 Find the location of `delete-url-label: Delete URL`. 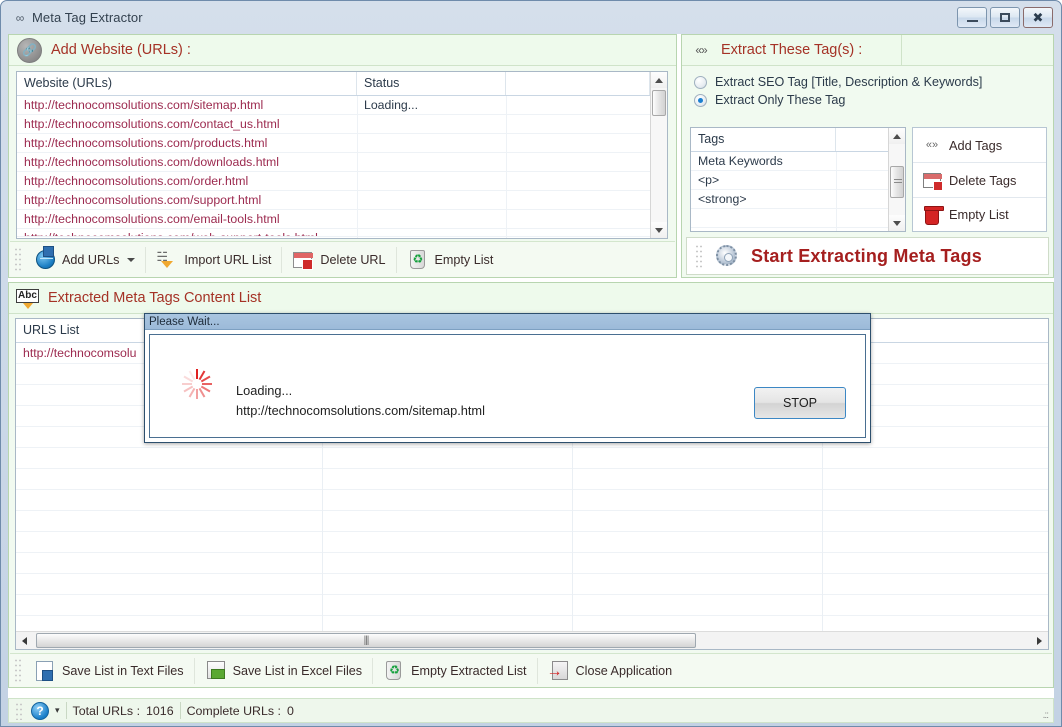

delete-url-label: Delete URL is located at coordinates (353, 259).